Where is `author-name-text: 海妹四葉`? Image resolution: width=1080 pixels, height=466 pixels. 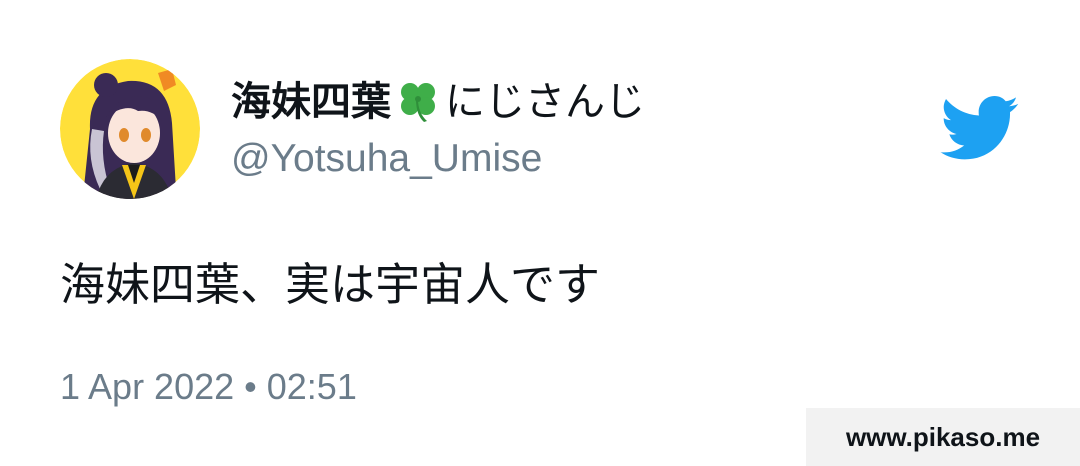
author-name-text: 海妹四葉 is located at coordinates (311, 102).